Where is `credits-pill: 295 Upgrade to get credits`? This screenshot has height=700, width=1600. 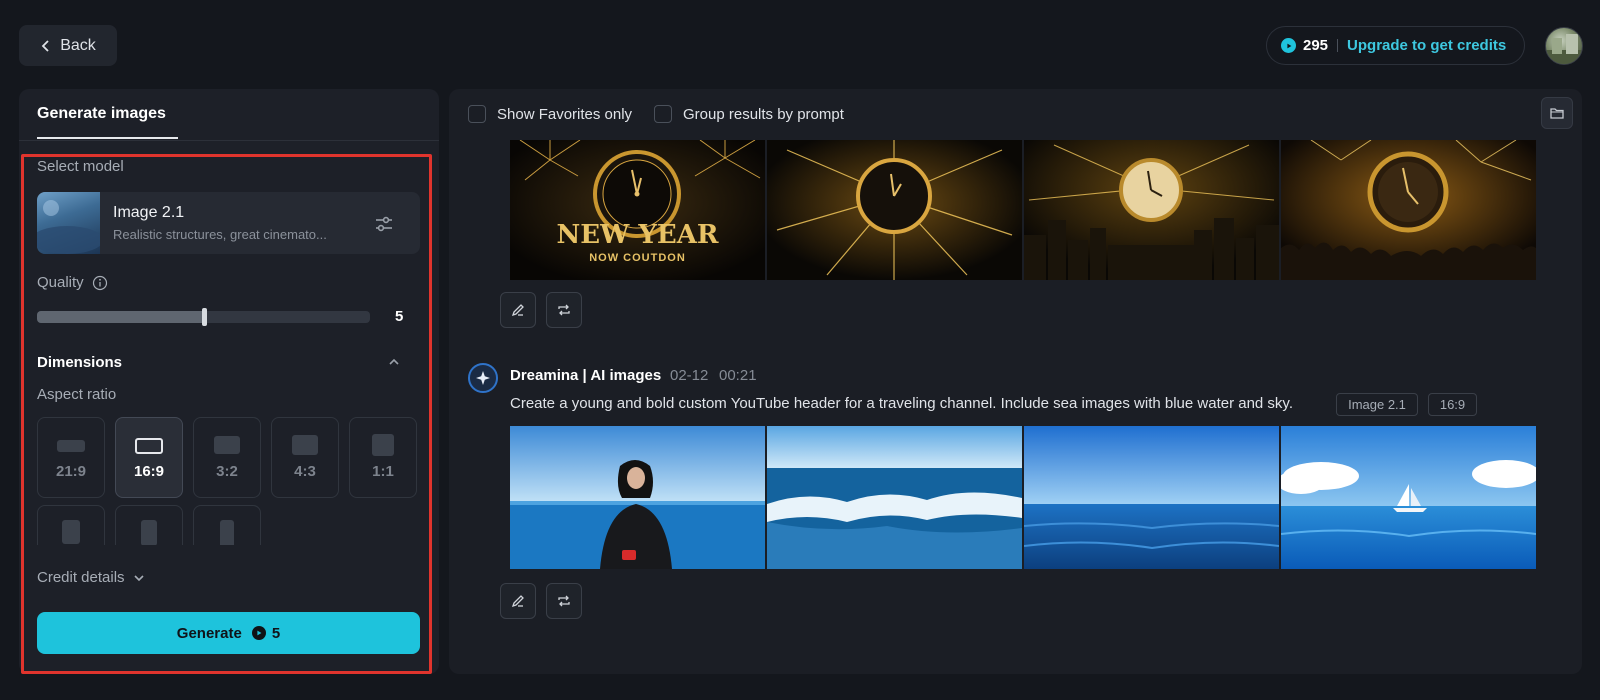
credits-pill: 295 Upgrade to get credits is located at coordinates (1395, 45).